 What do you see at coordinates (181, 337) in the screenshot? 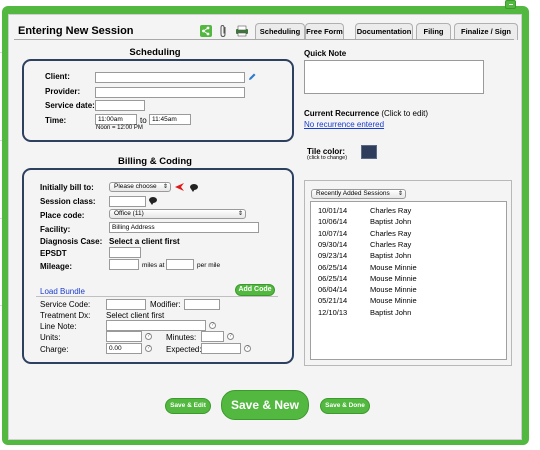
I see `minutes-label: Minutes:` at bounding box center [181, 337].